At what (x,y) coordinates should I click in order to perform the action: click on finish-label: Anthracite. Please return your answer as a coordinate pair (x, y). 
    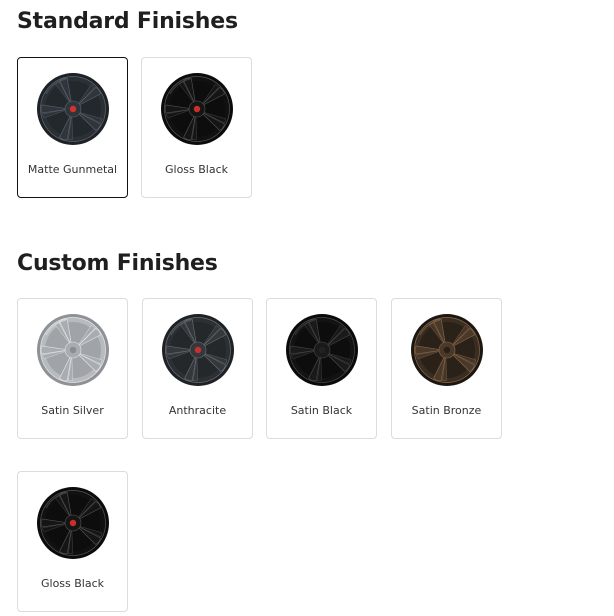
    Looking at the image, I should click on (197, 410).